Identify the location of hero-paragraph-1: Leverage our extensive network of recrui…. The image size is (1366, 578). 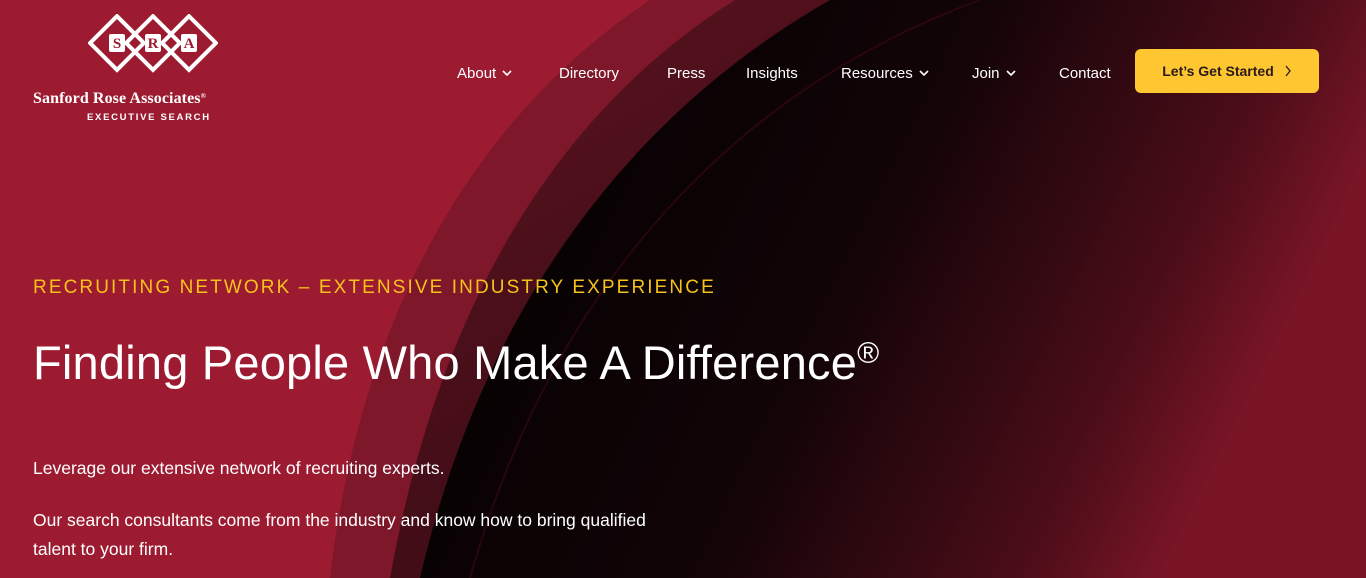
(239, 468).